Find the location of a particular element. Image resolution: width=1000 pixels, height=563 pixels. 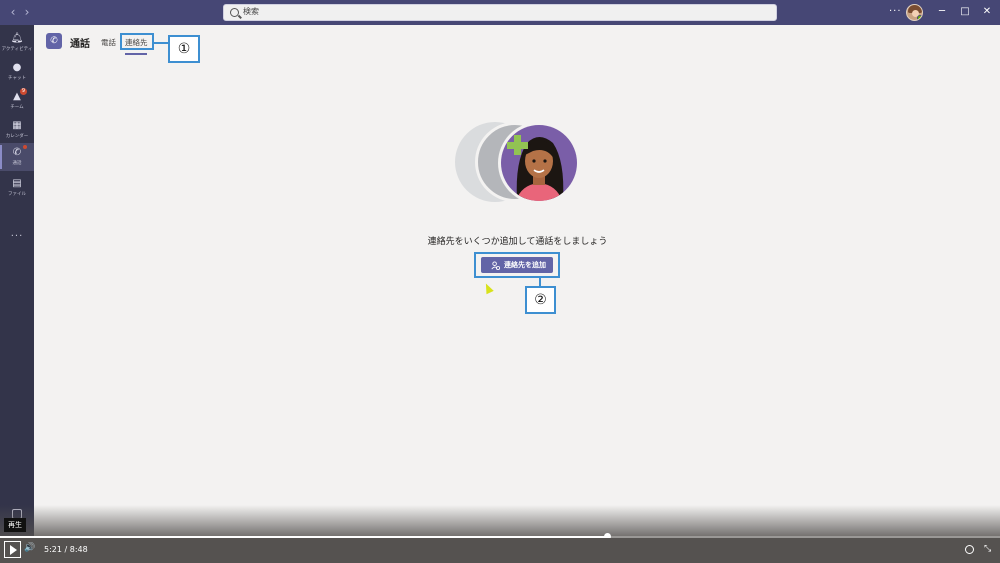

search-placeholder: 検索 is located at coordinates (251, 11).